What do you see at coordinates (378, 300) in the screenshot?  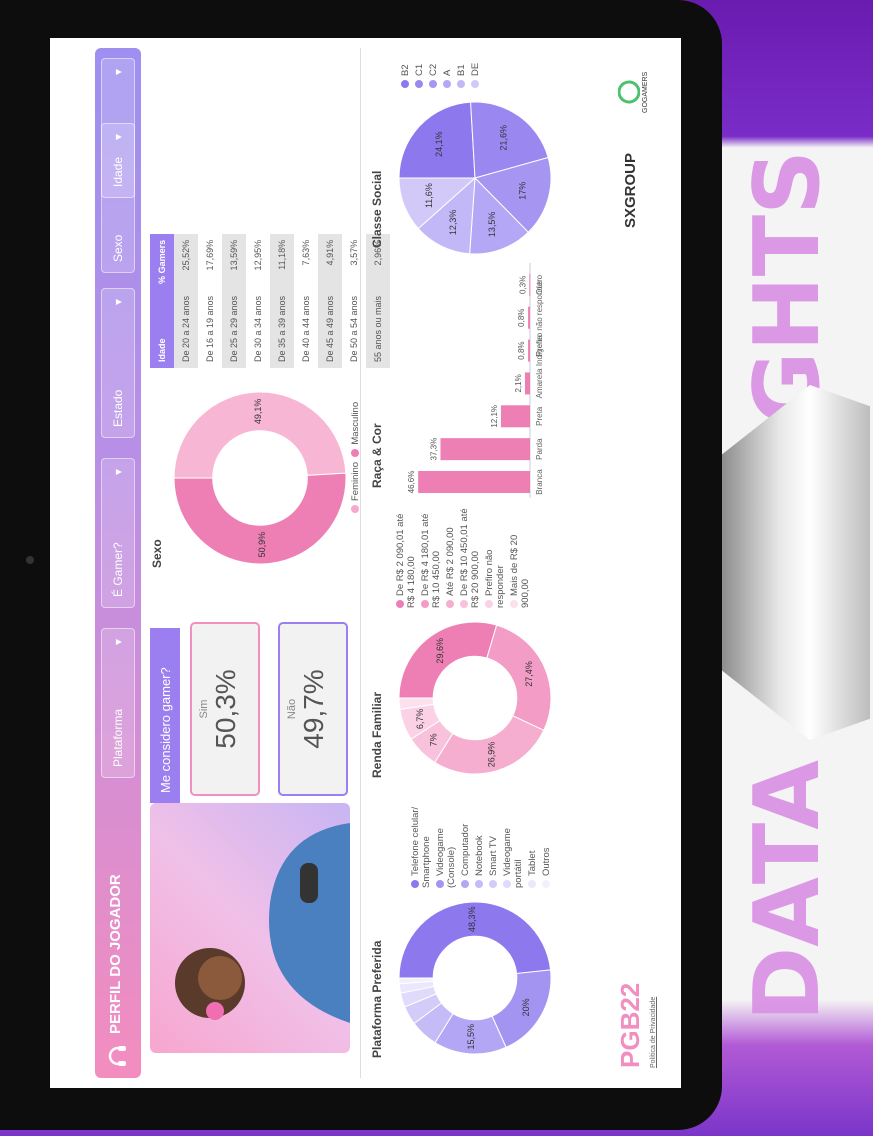 I see `table-row: 55 anos ou mais 2,96%` at bounding box center [378, 300].